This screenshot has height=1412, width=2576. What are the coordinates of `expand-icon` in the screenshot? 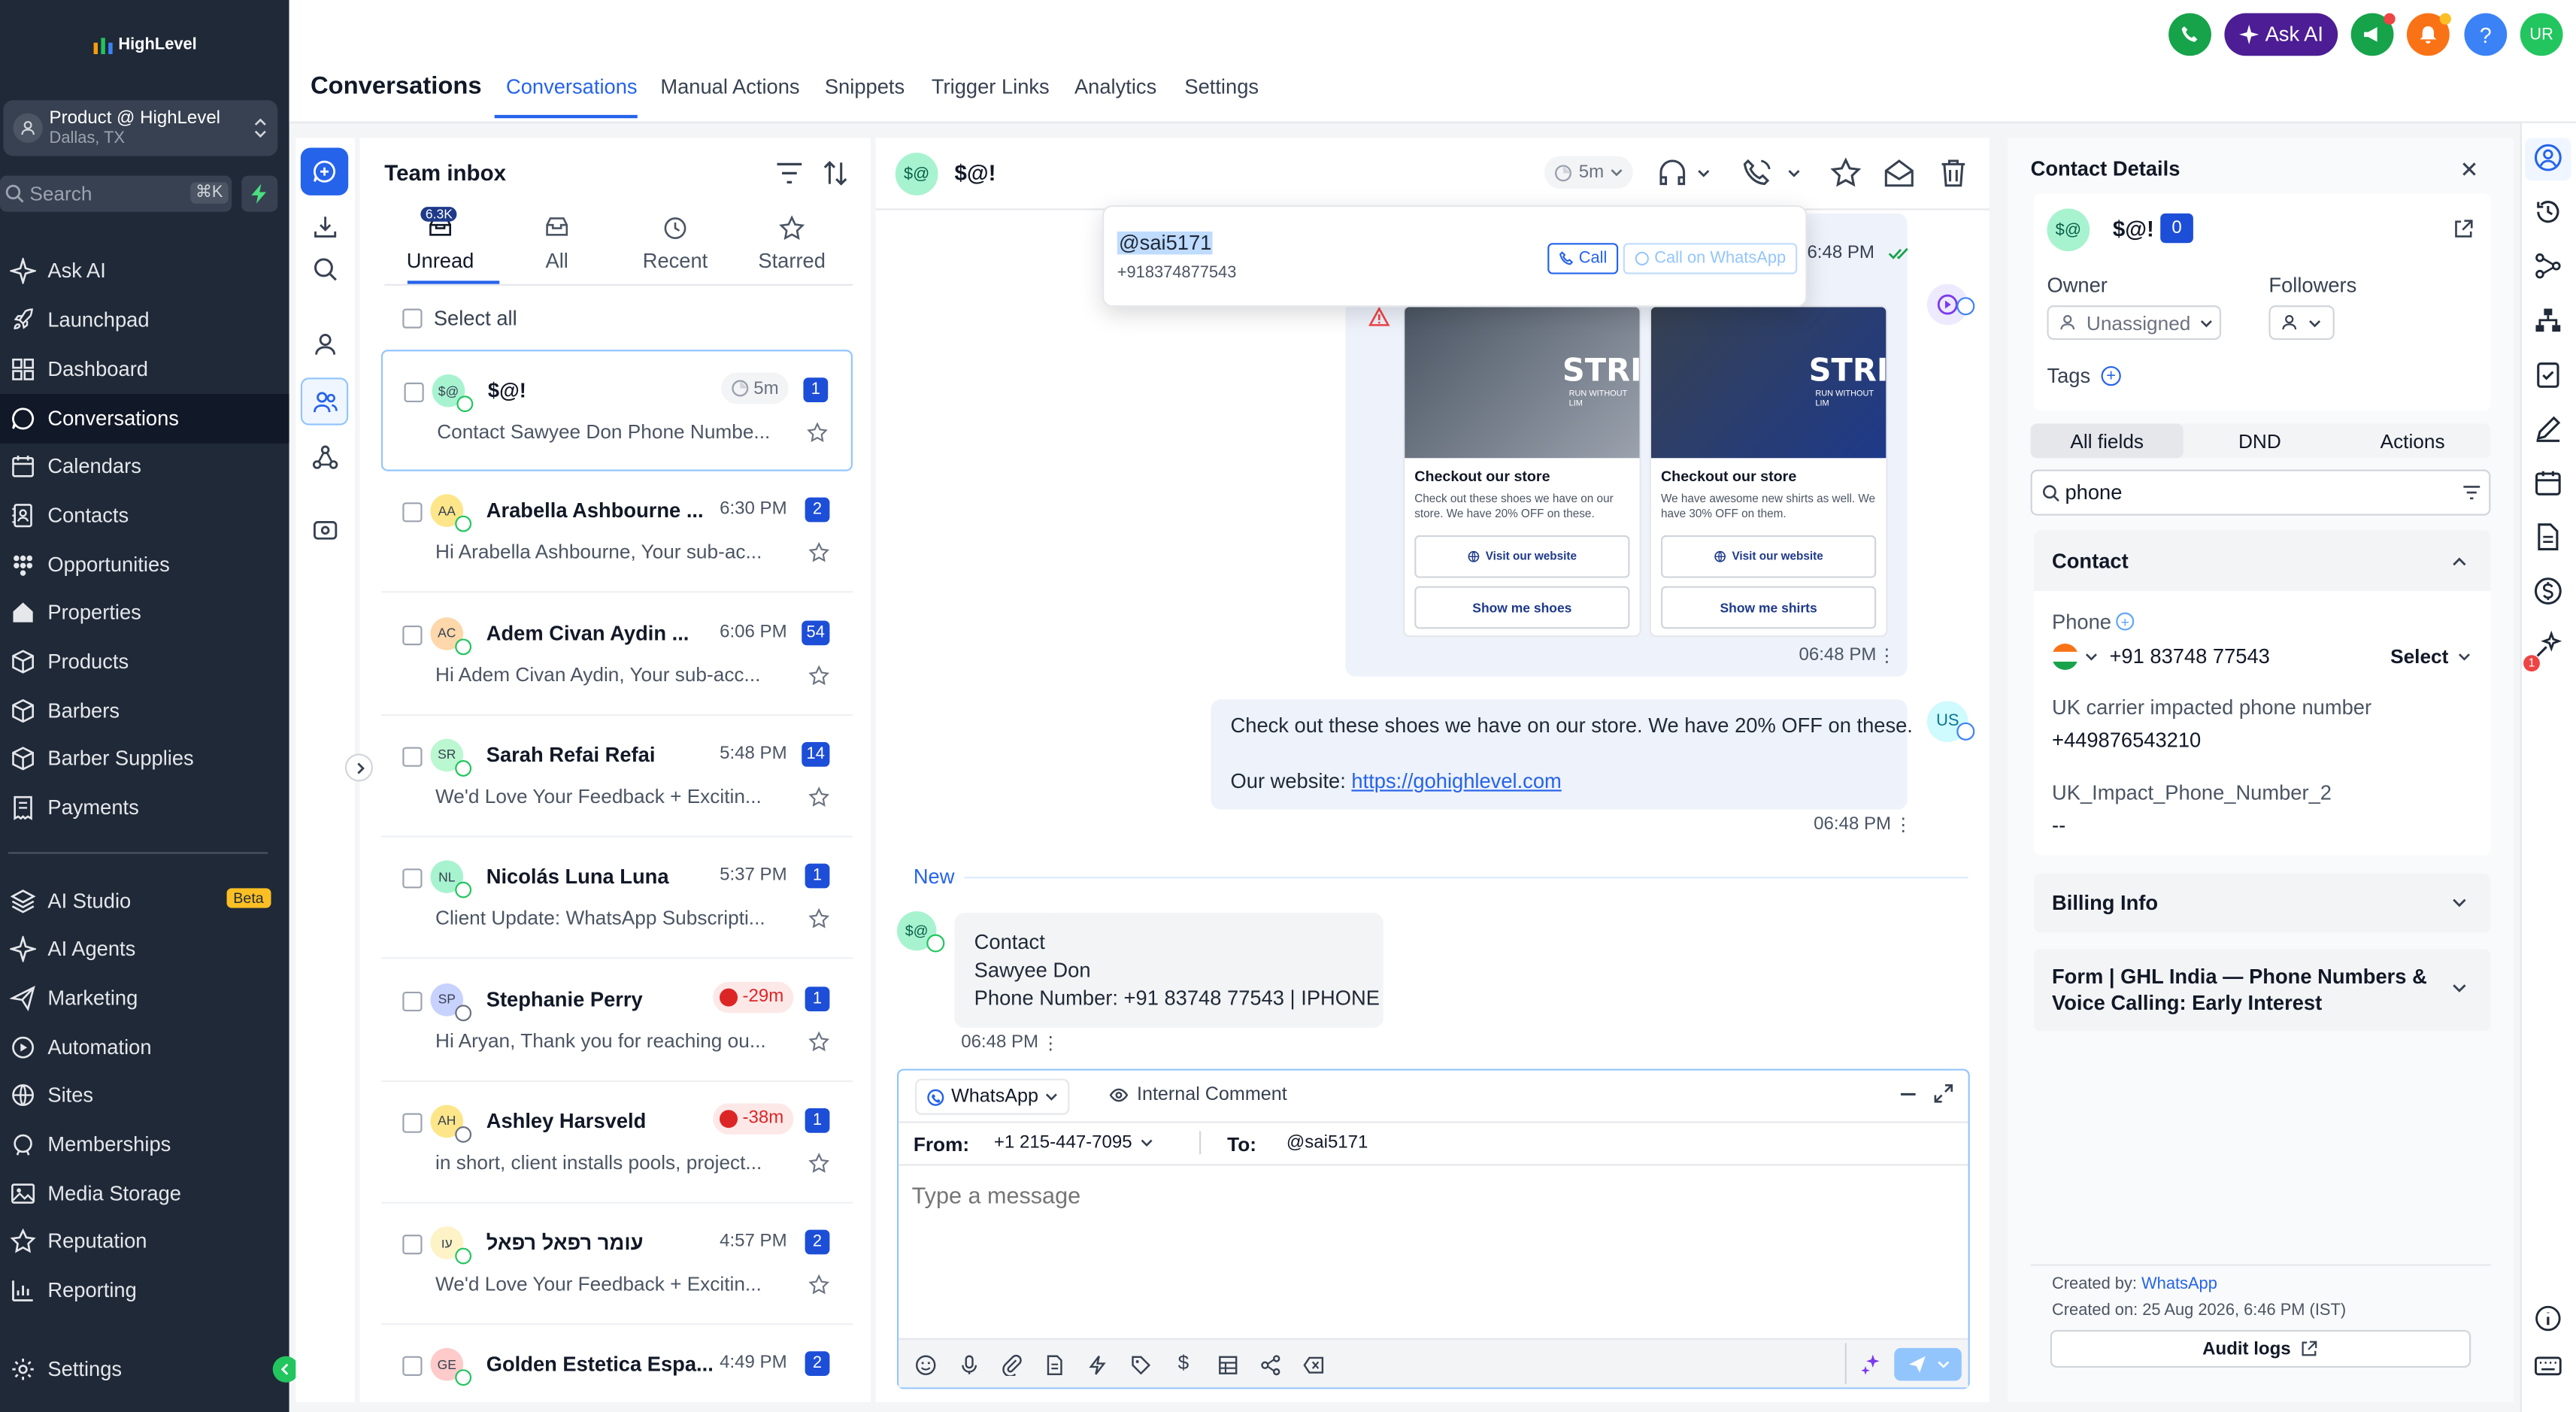 It's located at (1943, 1093).